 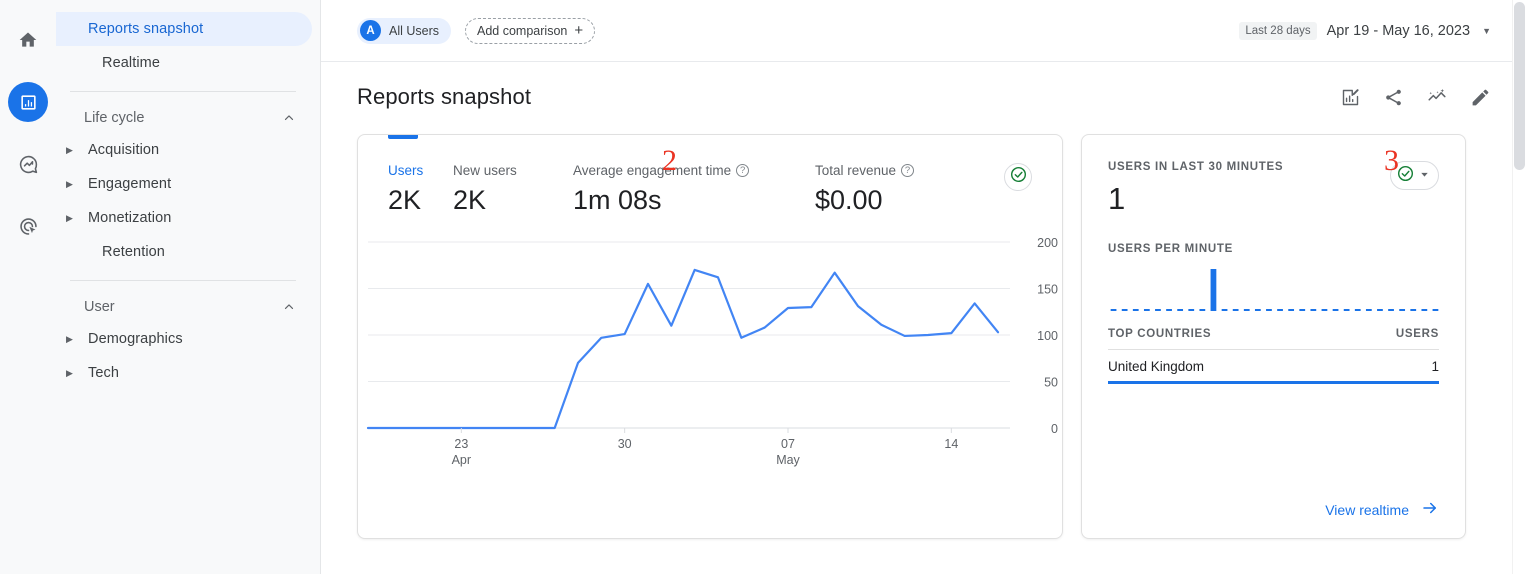 What do you see at coordinates (1170, 249) in the screenshot?
I see `users-per-minute-label: USERS PER MINUTE` at bounding box center [1170, 249].